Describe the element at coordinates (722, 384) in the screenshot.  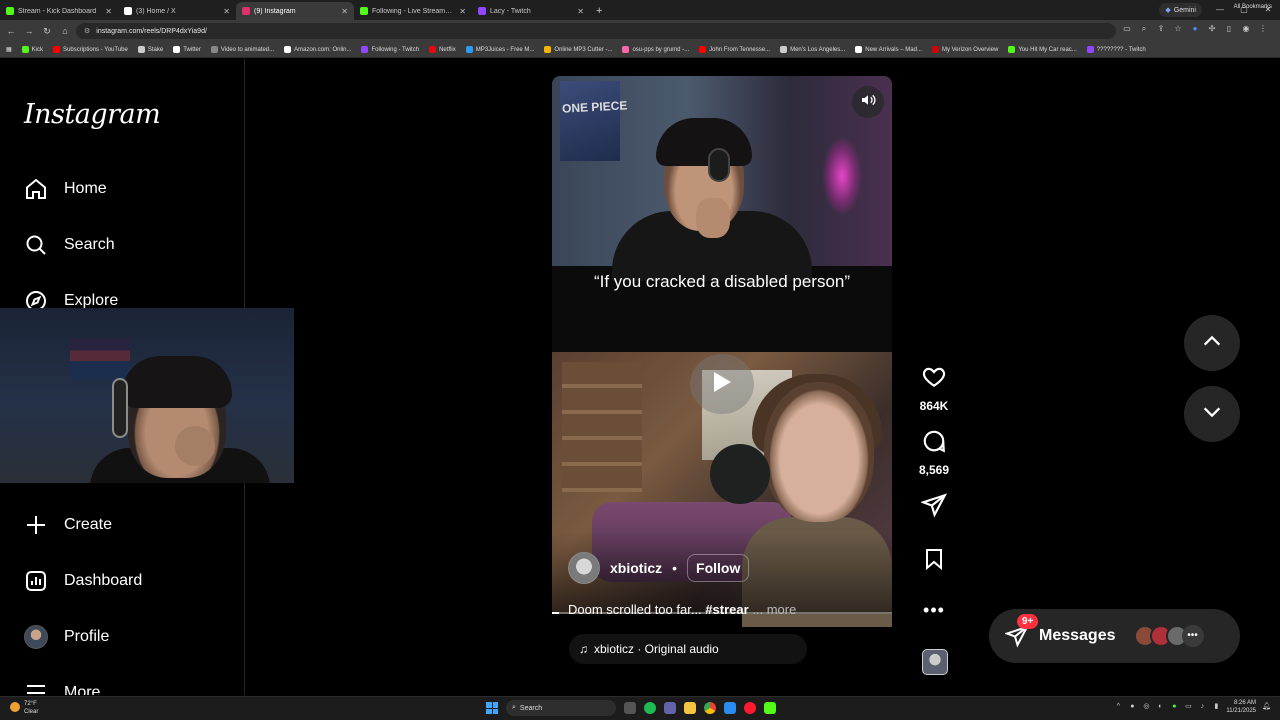
I see `play-button` at that location.